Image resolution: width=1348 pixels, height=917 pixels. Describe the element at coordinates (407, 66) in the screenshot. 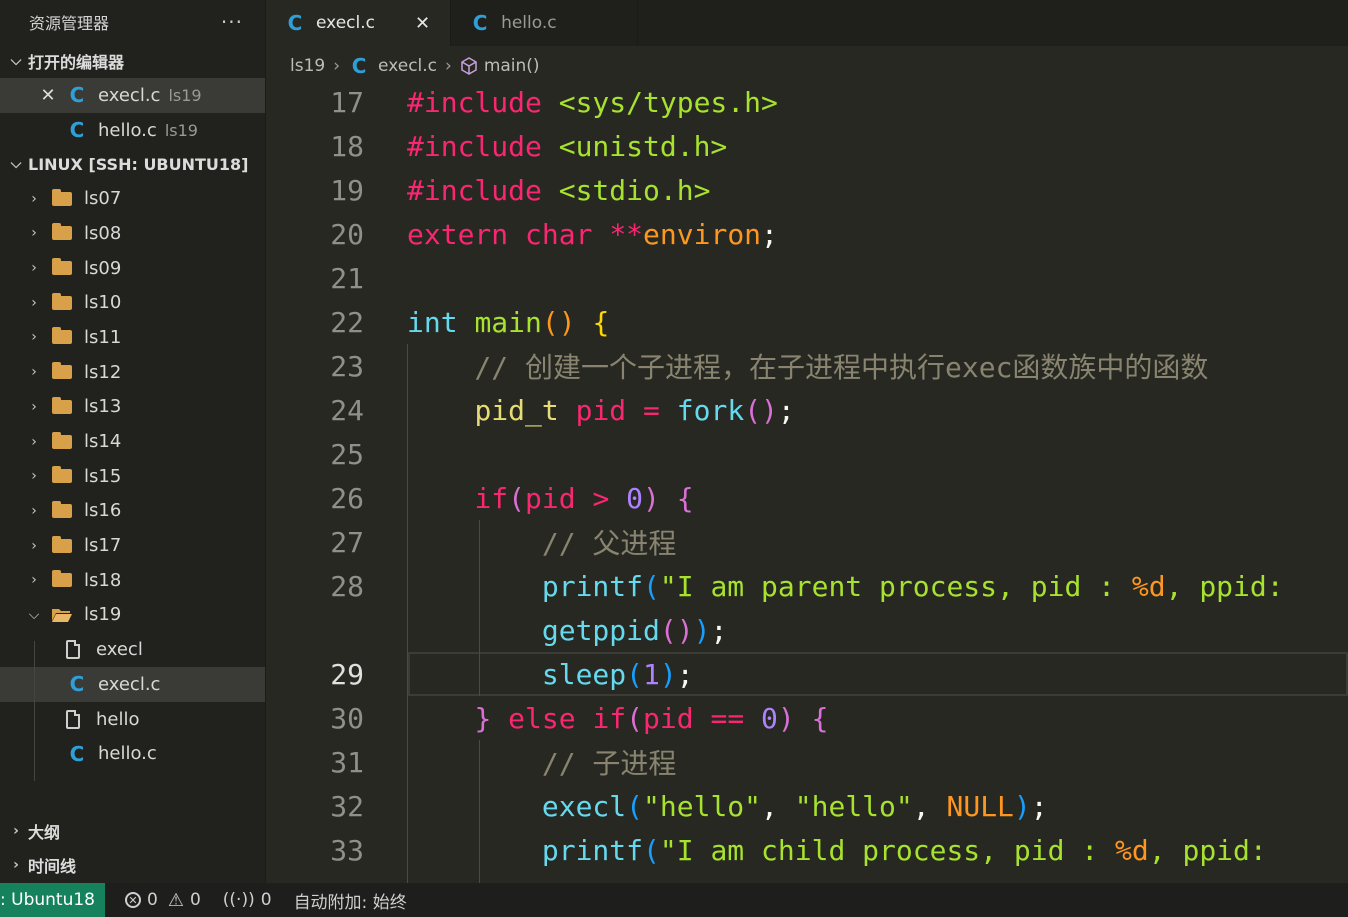

I see `breadcrumb-file: execl.c` at that location.